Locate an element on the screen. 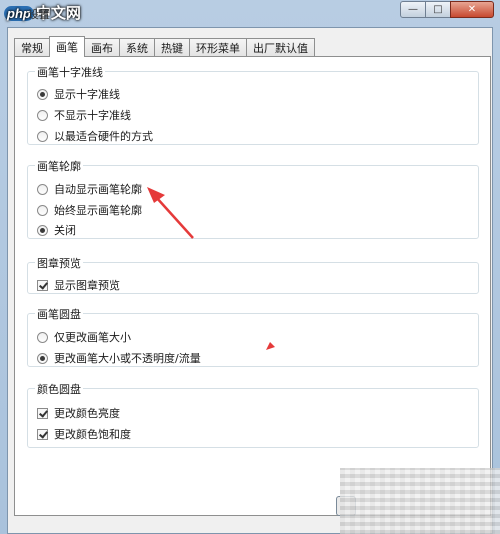 The image size is (500, 534). tab-brush: 画笔 is located at coordinates (67, 46).